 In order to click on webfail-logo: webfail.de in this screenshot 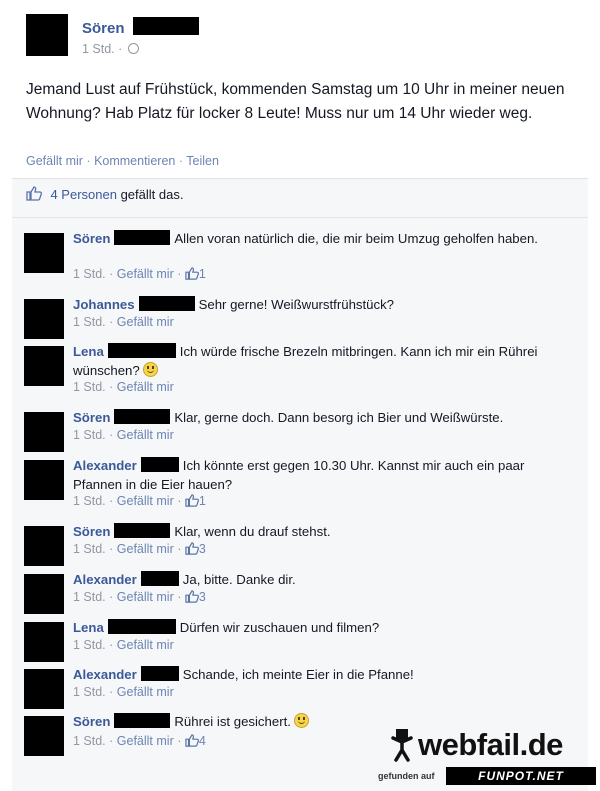, I will do `click(476, 745)`.